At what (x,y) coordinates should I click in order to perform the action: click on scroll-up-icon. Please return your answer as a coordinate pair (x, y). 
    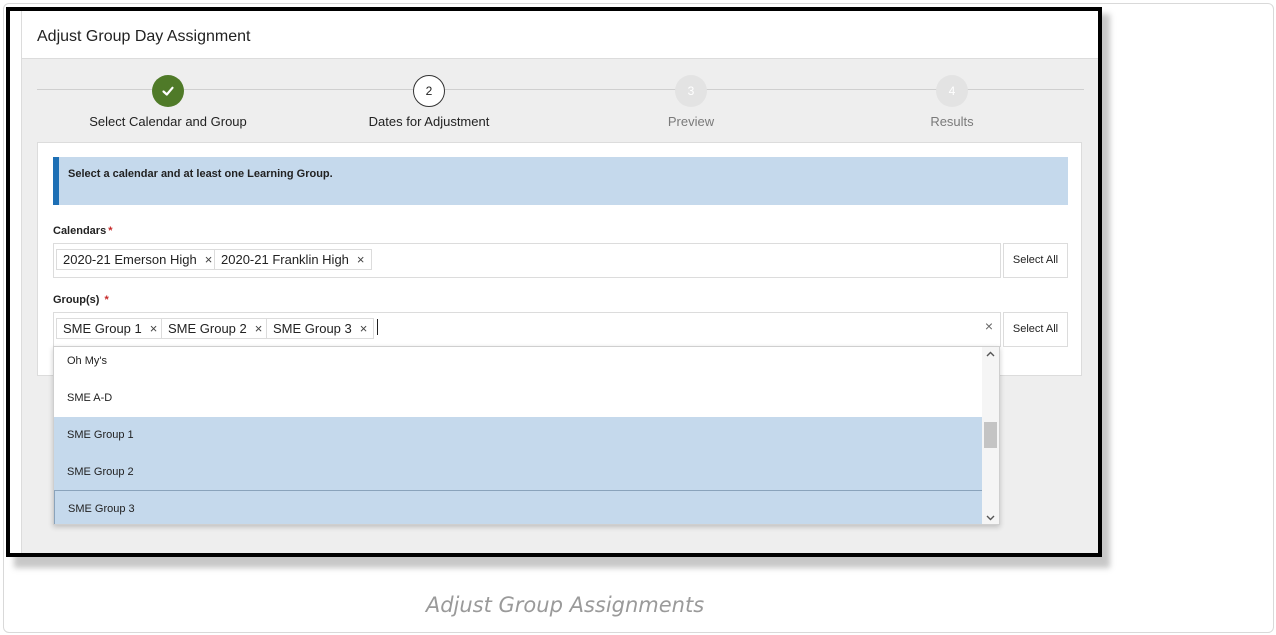
    Looking at the image, I should click on (990, 354).